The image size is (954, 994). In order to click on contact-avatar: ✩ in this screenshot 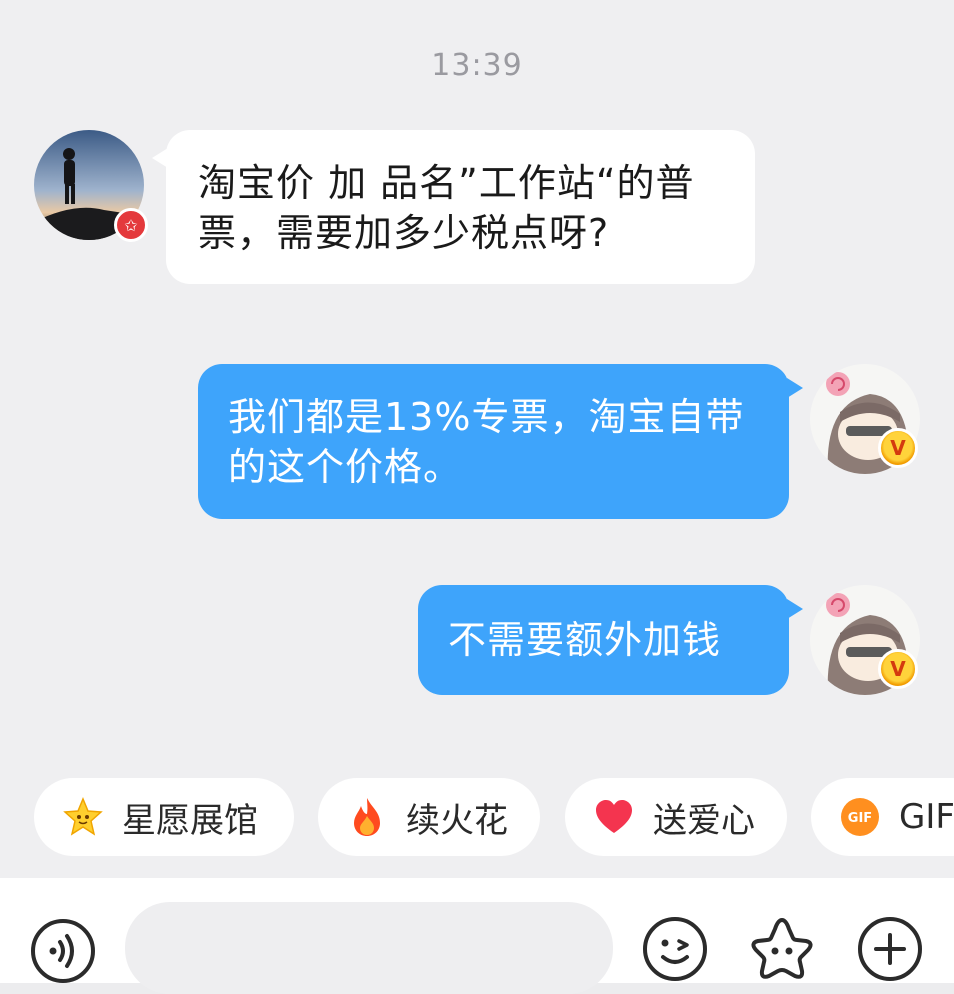, I will do `click(91, 186)`.